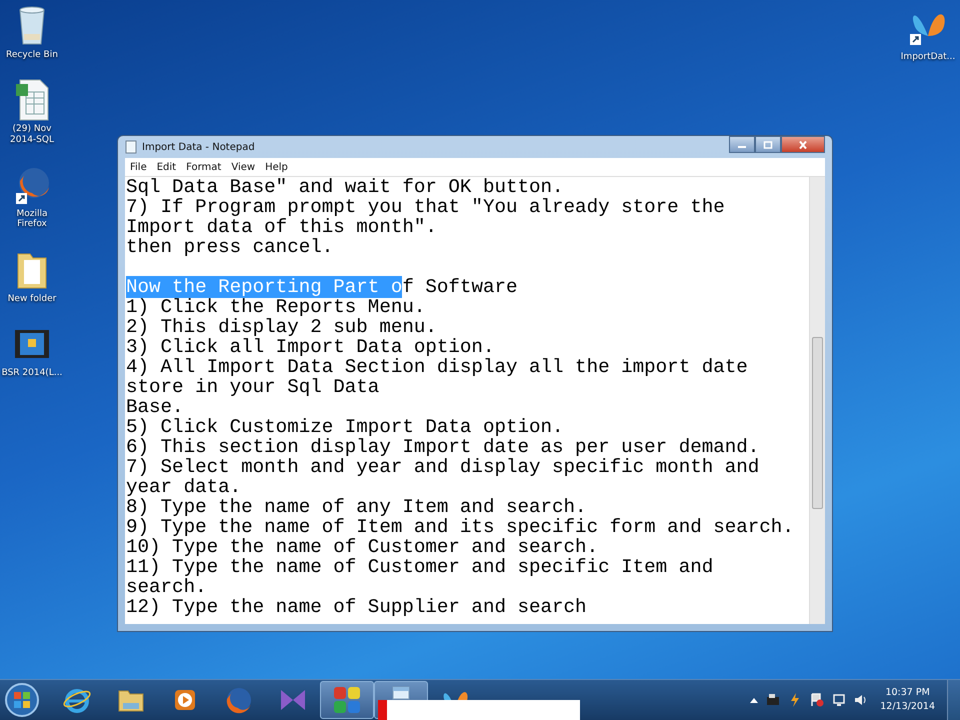  Describe the element at coordinates (907, 707) in the screenshot. I see `date-text: 12/13/2014` at that location.